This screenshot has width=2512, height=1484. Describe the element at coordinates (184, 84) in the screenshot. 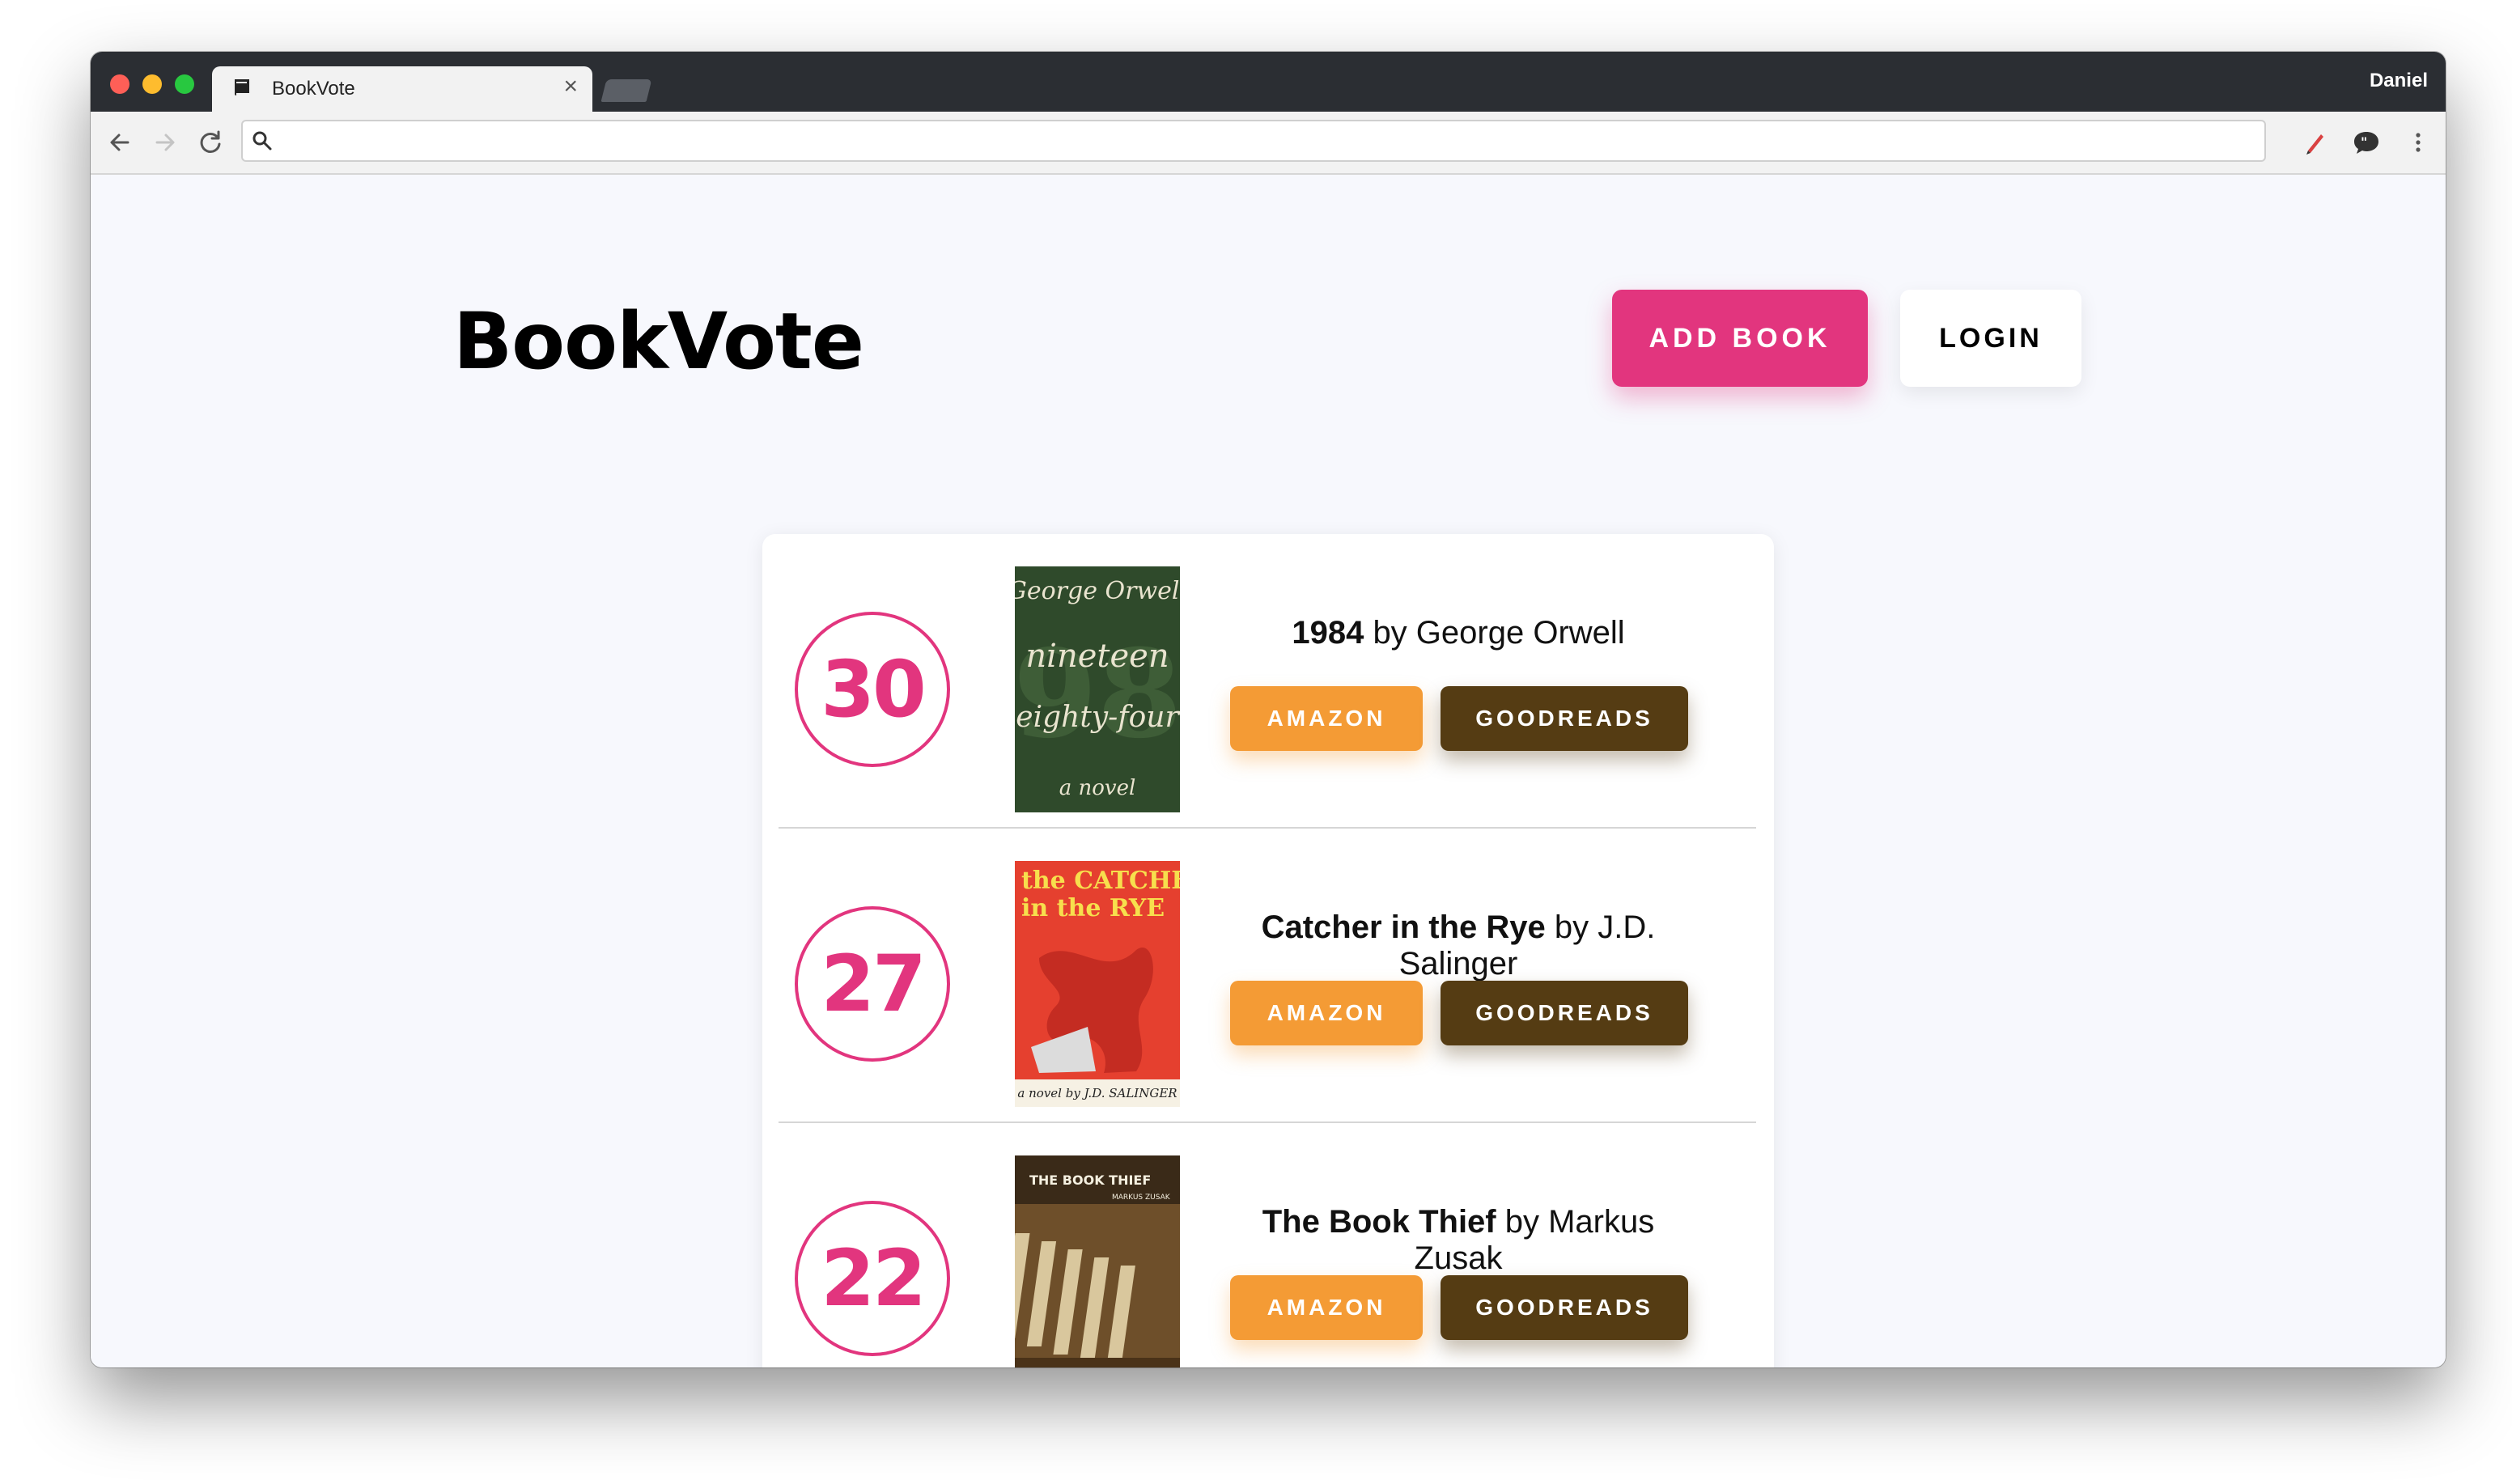

I see `maximize-window-button` at that location.